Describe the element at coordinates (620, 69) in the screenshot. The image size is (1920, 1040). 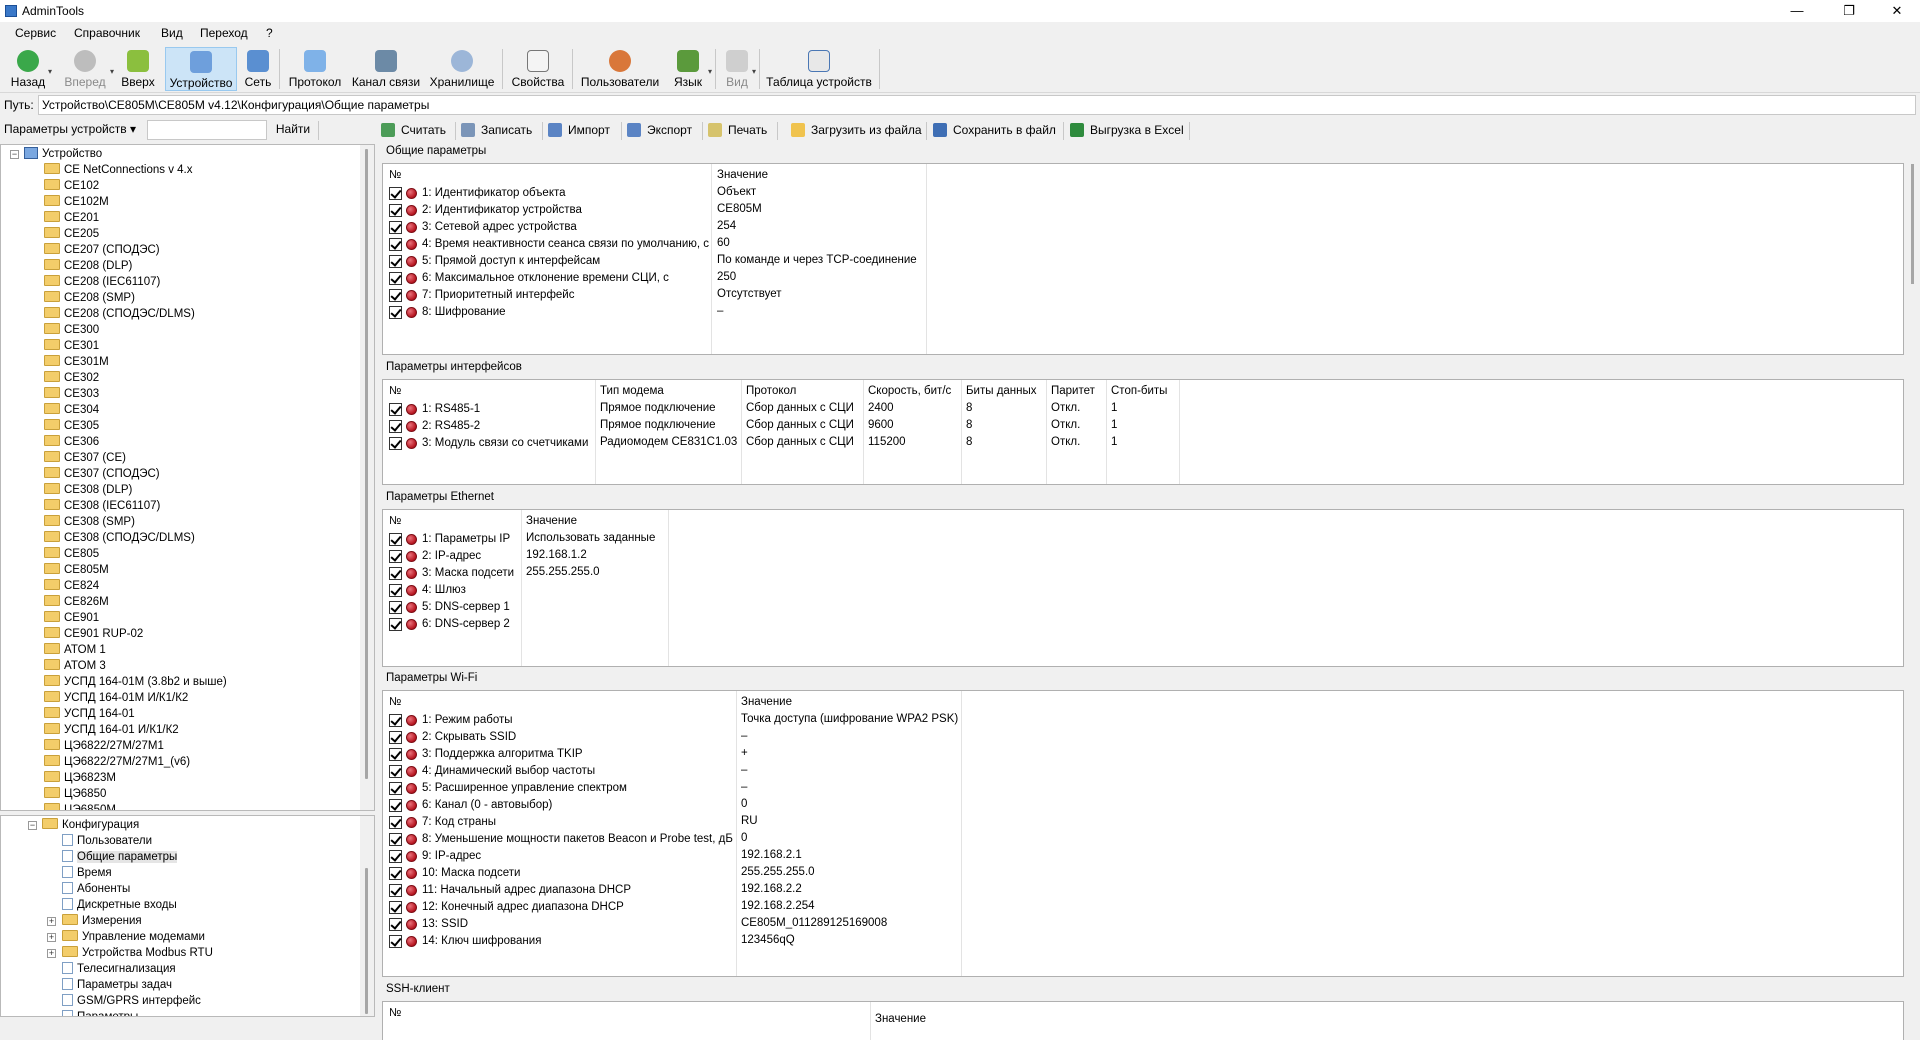
I see `users-button: Пользователи` at that location.